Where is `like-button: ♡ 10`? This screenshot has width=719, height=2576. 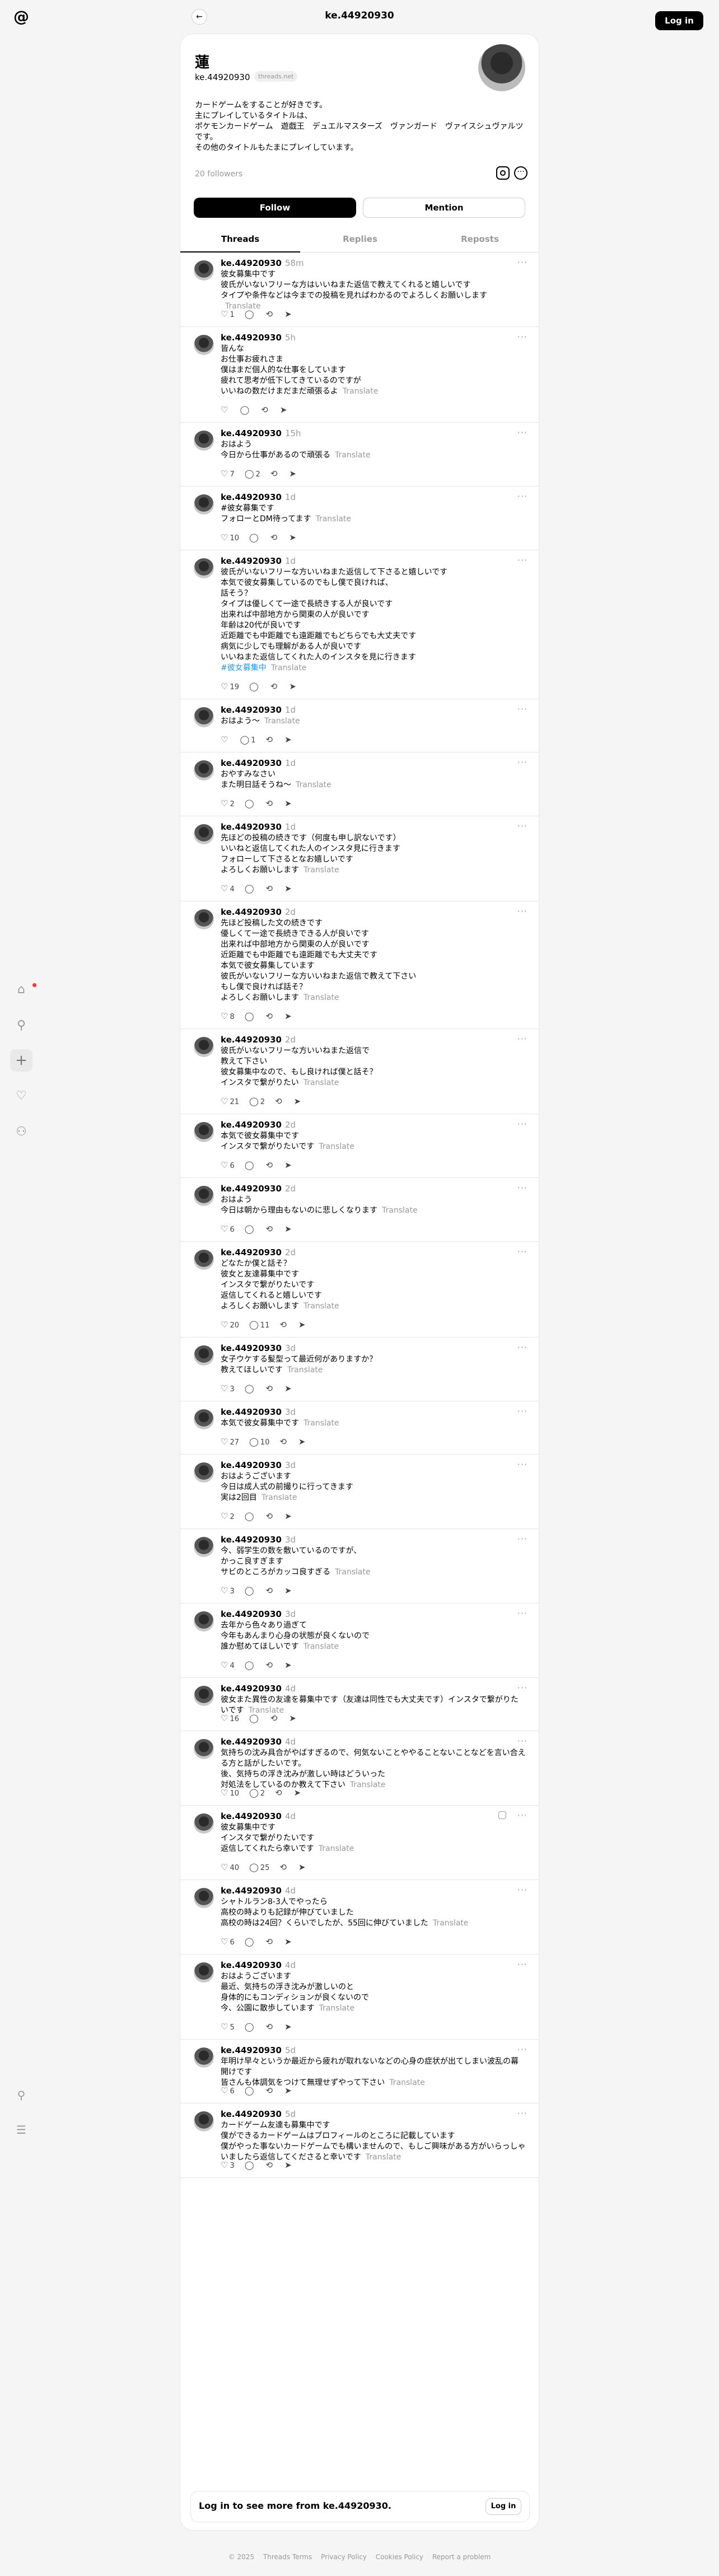
like-button: ♡ 10 is located at coordinates (230, 537).